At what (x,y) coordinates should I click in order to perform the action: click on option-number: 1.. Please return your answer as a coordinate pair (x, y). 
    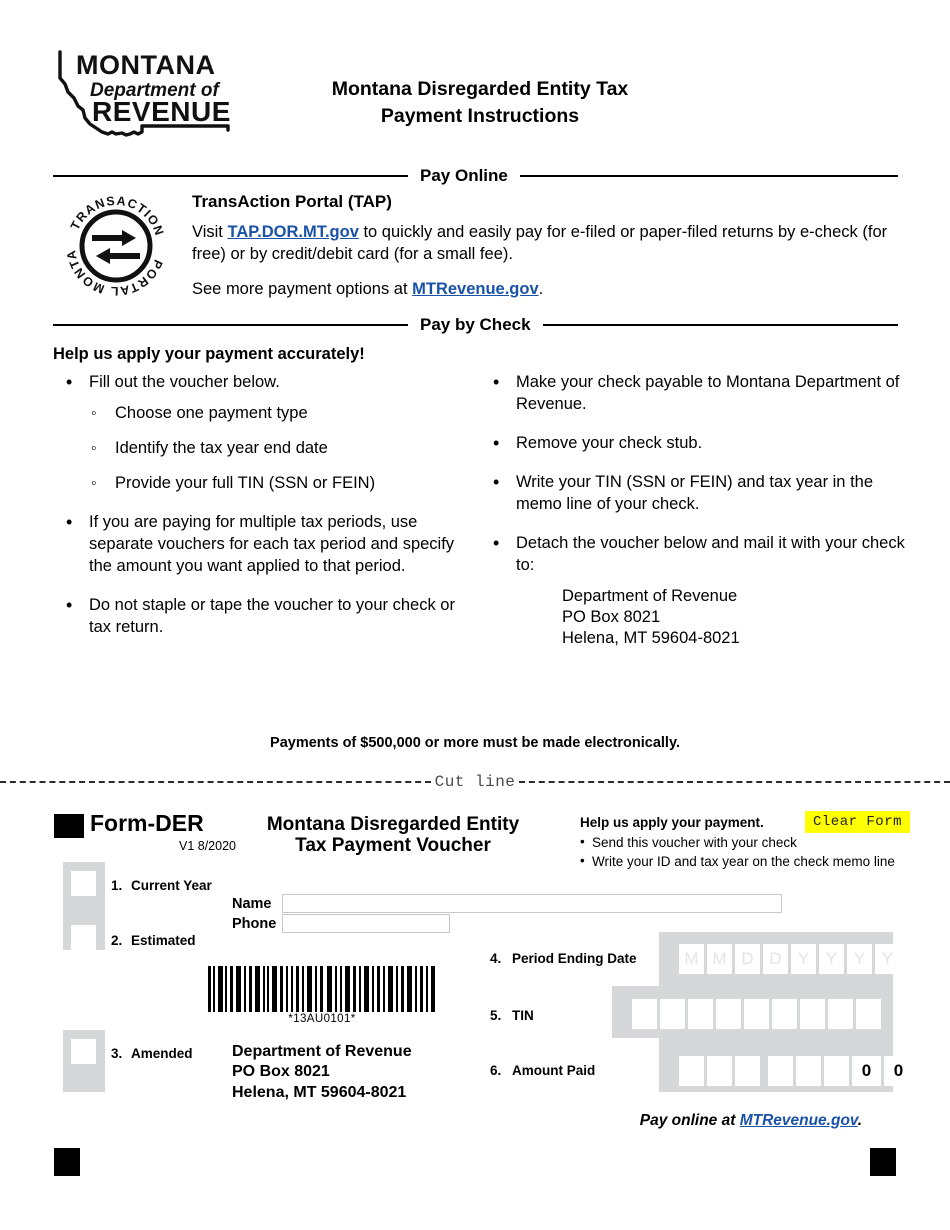
    Looking at the image, I should click on (117, 885).